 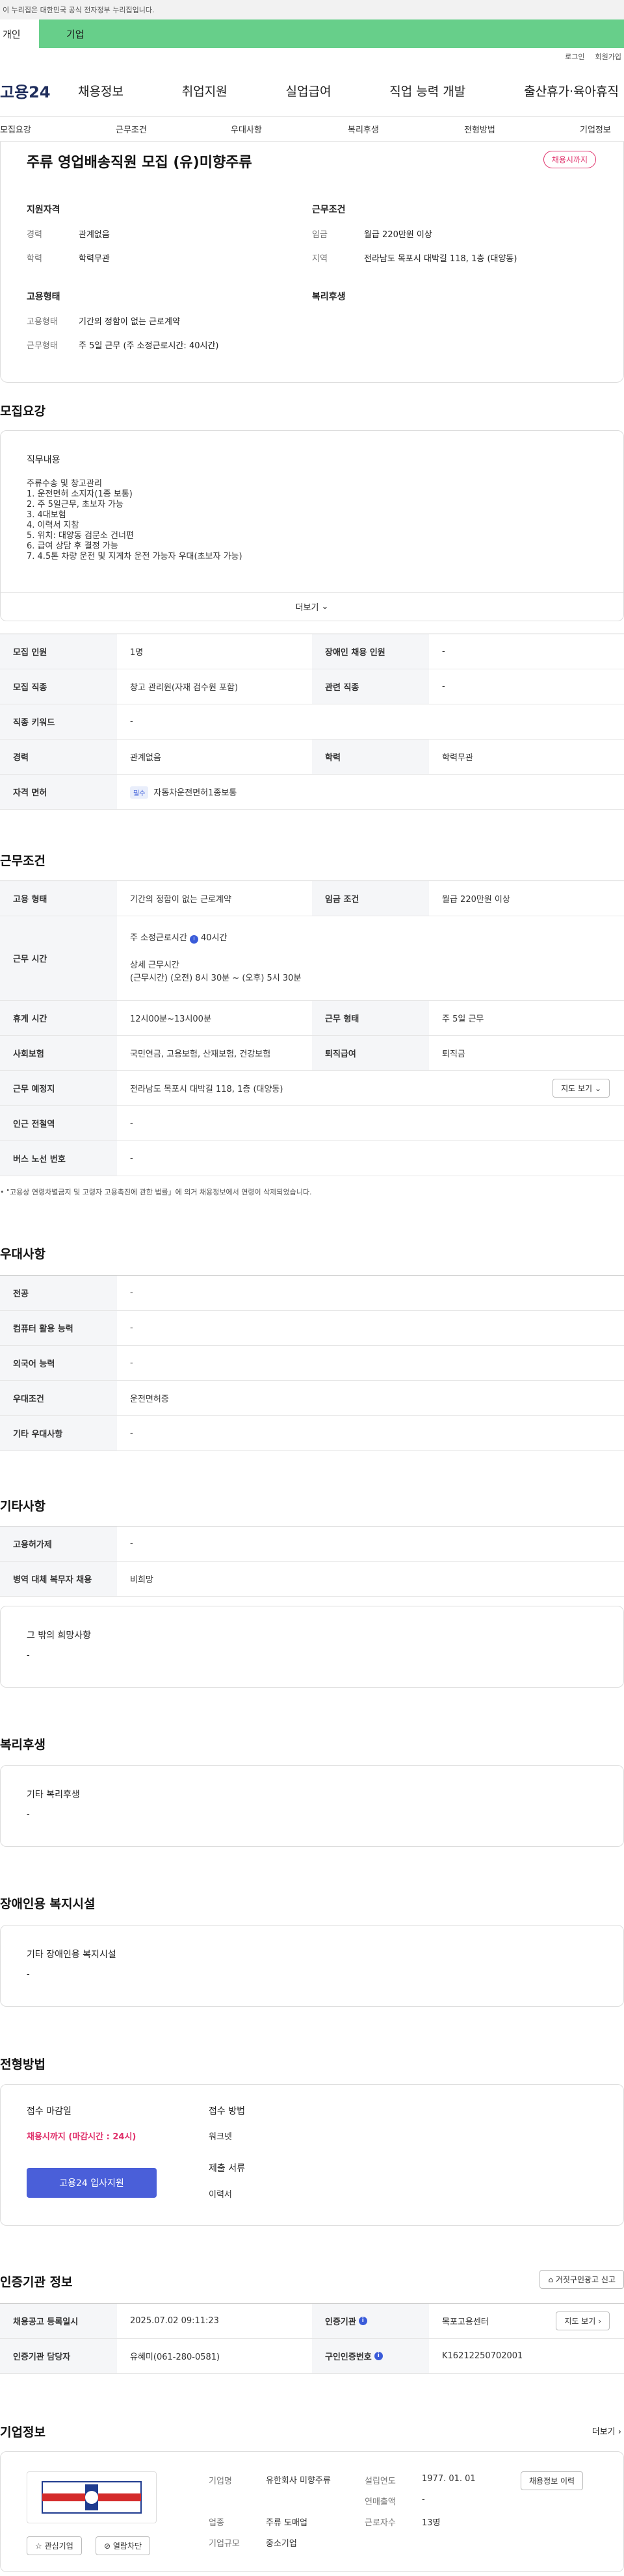 What do you see at coordinates (47, 515) in the screenshot?
I see `duty-line: 3. 4대보험` at bounding box center [47, 515].